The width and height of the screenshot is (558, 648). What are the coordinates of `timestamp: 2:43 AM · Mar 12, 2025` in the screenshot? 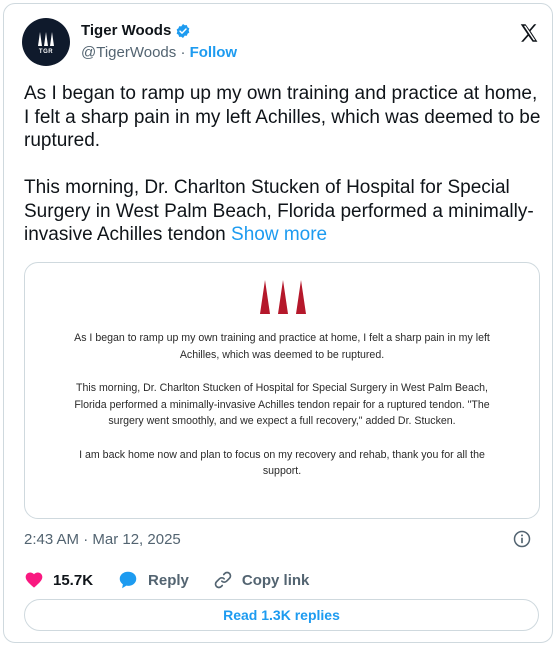 It's located at (102, 539).